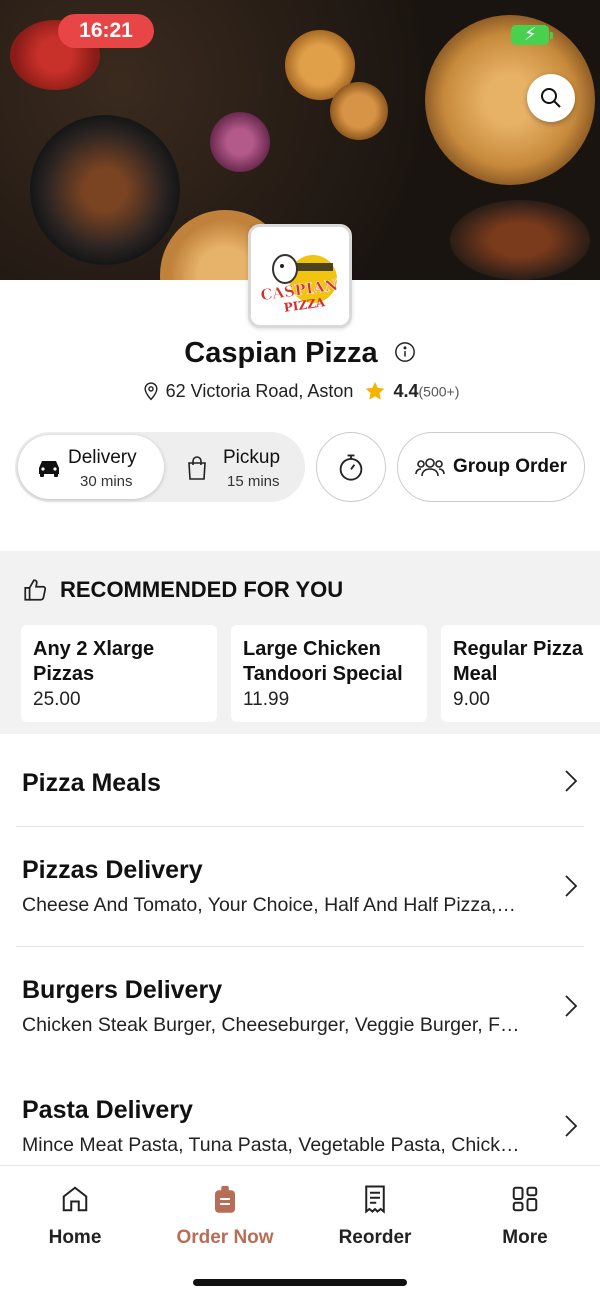 The height and width of the screenshot is (1298, 600). I want to click on recommended-item-card: Any 2 Xlarge Pizzas 25.00, so click(119, 673).